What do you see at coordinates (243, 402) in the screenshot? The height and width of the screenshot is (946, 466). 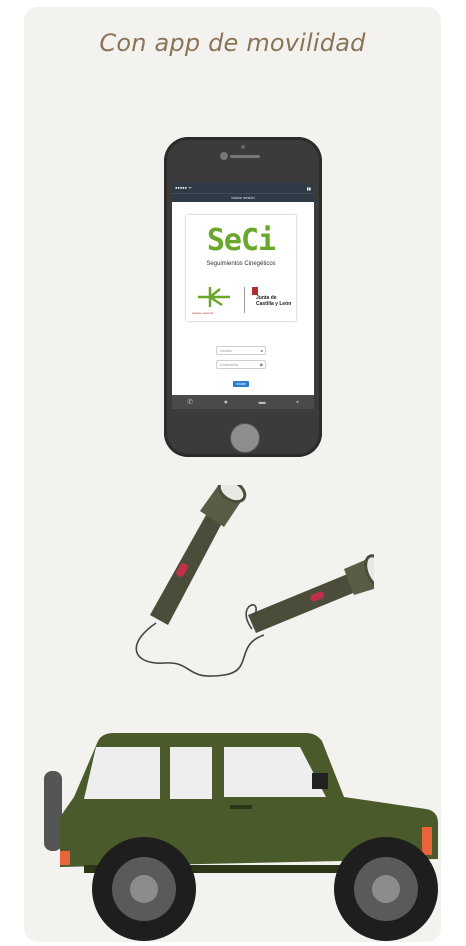 I see `app-tab-bar: ✆ ● ▬ ▪` at bounding box center [243, 402].